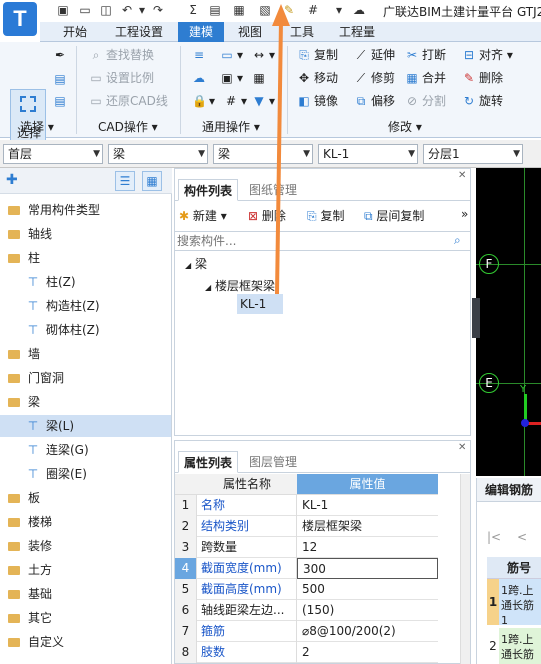  Describe the element at coordinates (476, 318) in the screenshot. I see `splitter-handle` at that location.